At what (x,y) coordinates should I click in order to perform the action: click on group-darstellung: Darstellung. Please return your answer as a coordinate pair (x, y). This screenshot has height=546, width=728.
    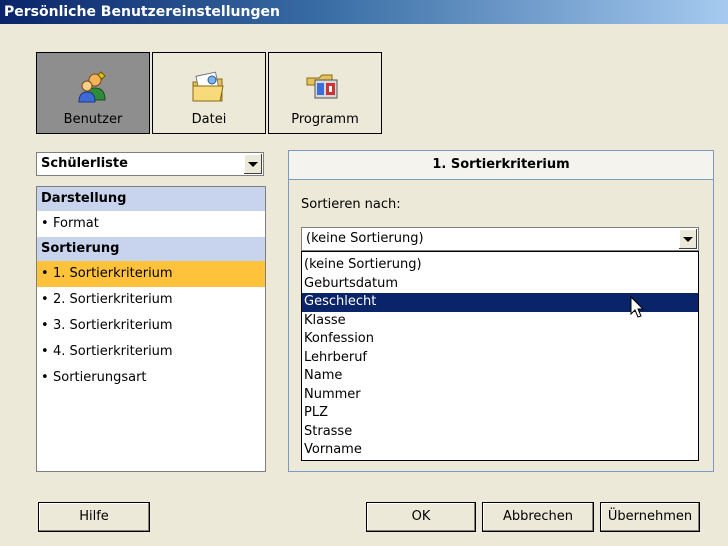
    Looking at the image, I should click on (151, 199).